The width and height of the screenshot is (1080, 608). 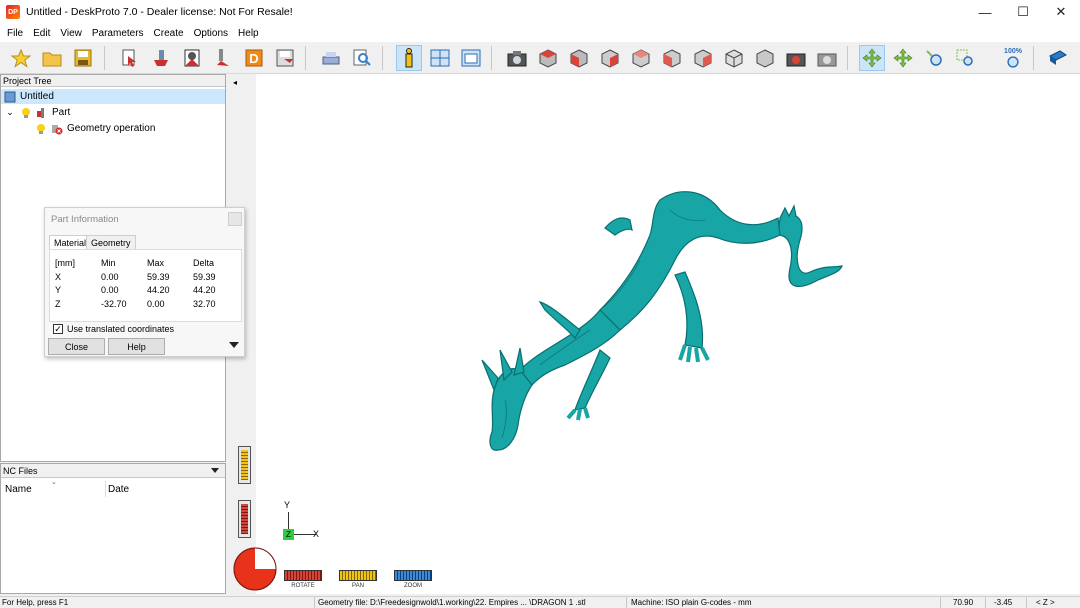 I want to click on nc-files-panel: NC Files Name ⌄ Date, so click(x=113, y=528).